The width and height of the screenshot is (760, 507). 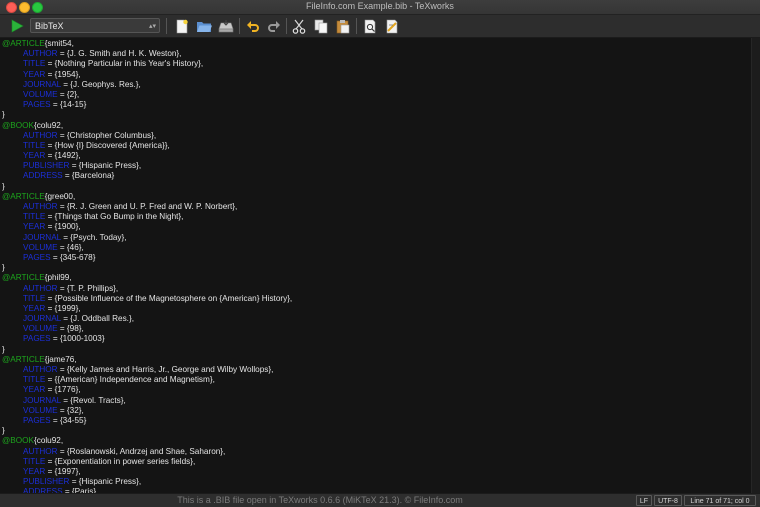 I want to click on engine-select: BibTeX ▴▾, so click(x=95, y=25).